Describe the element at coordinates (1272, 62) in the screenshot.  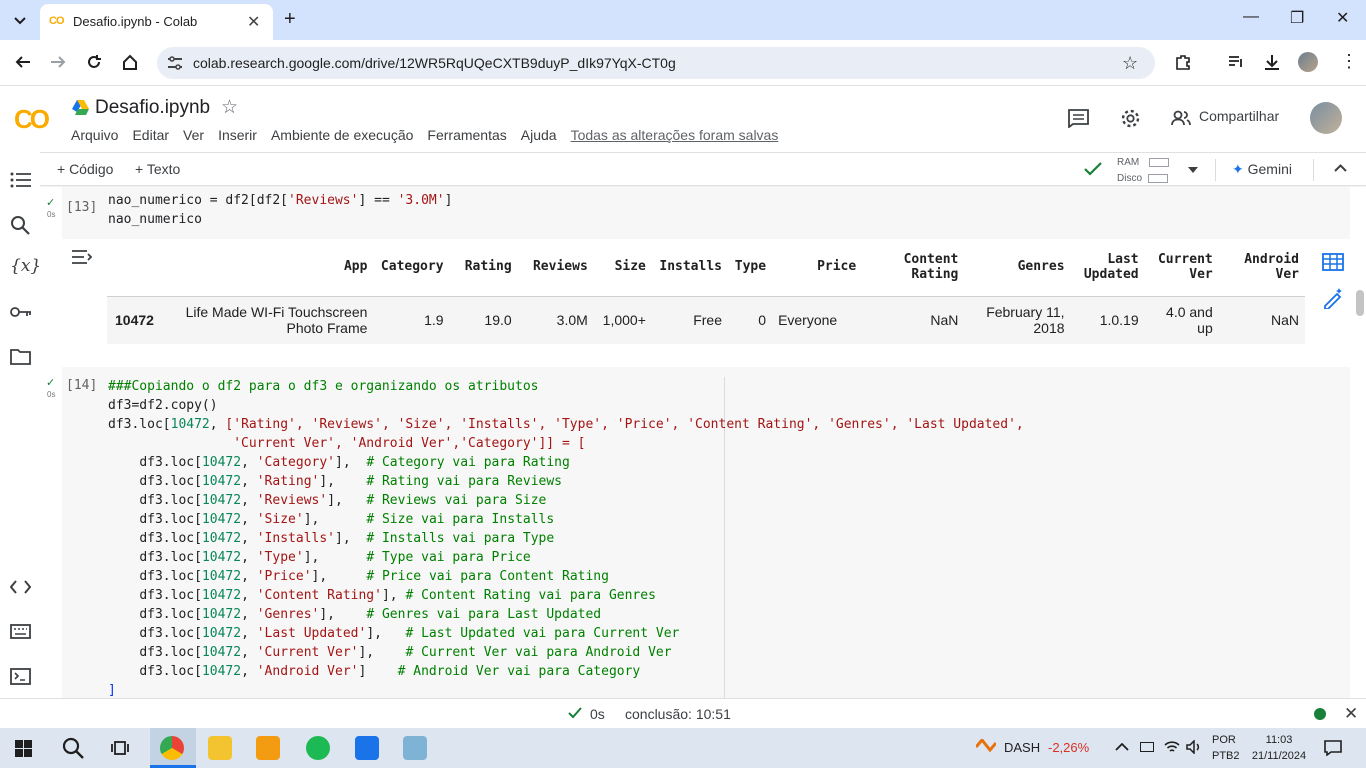
I see `download-icon` at that location.